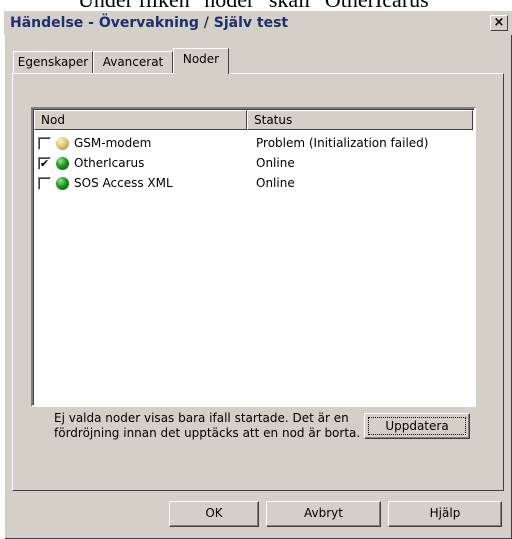  I want to click on column-header-status: Status, so click(360, 120).